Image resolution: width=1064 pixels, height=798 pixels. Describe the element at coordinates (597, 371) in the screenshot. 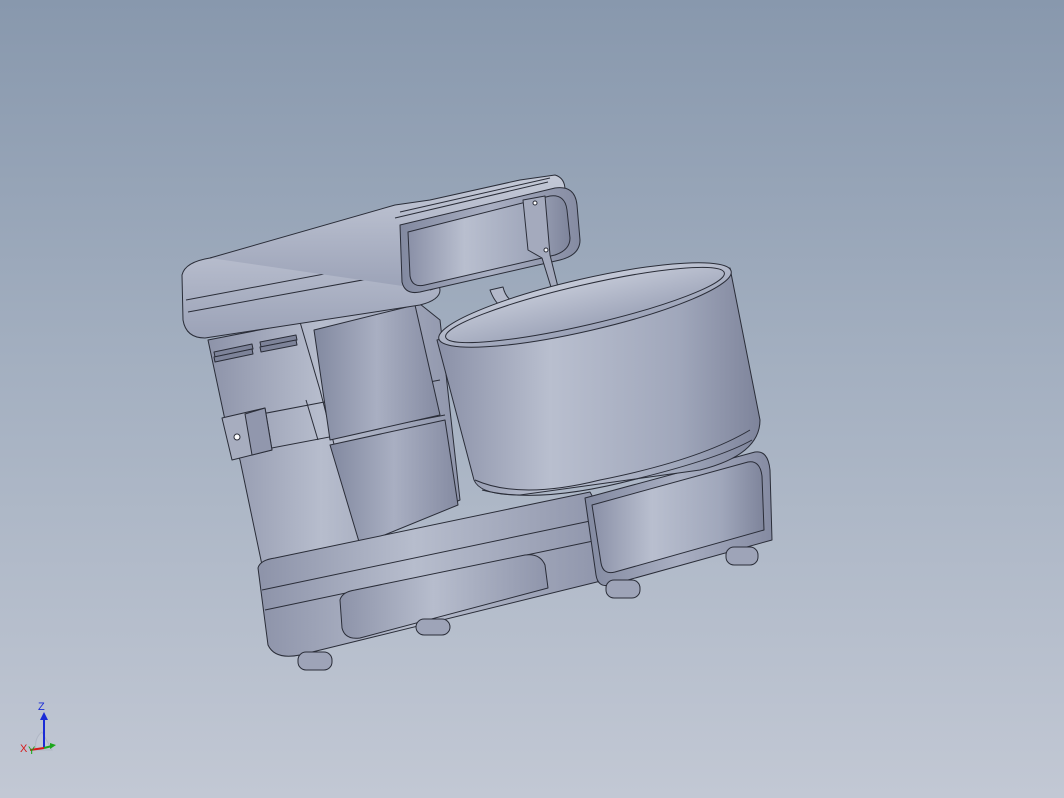

I see `mixing-bowl` at that location.